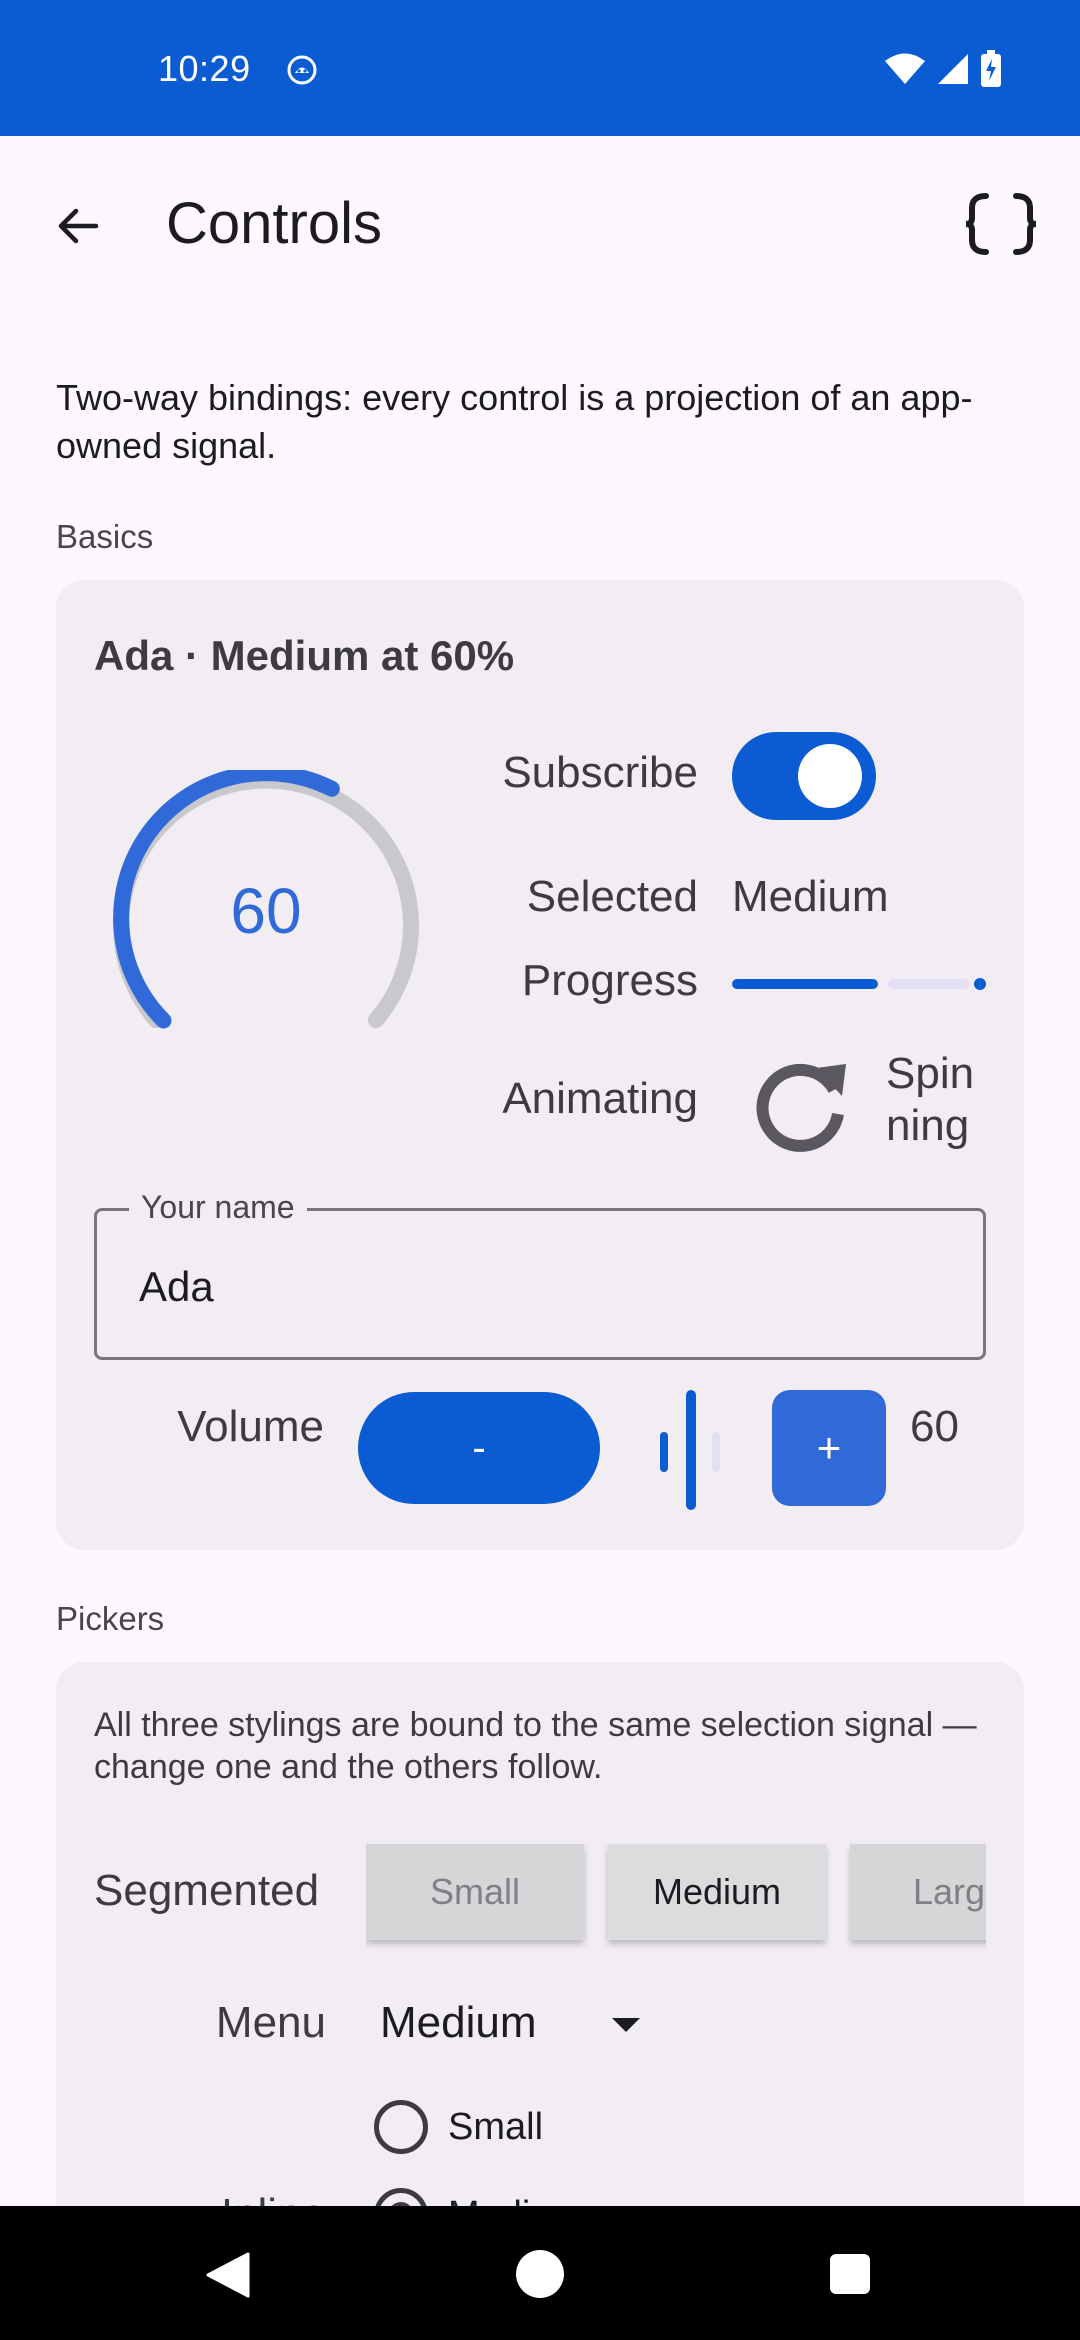 The image size is (1080, 2340). Describe the element at coordinates (905, 68) in the screenshot. I see `wifi-icon` at that location.